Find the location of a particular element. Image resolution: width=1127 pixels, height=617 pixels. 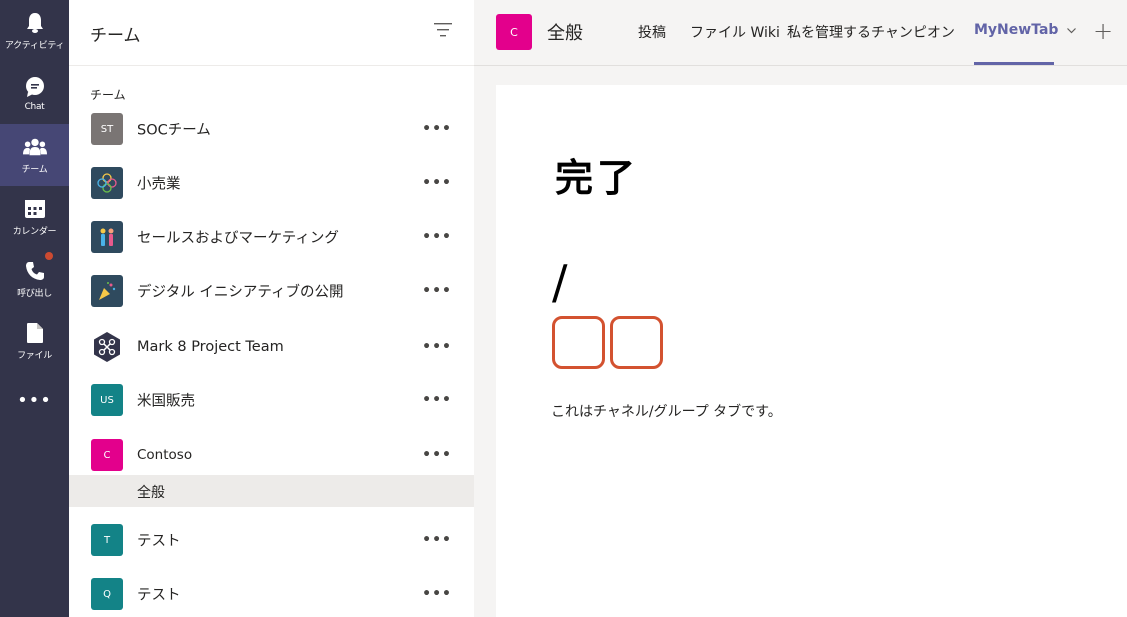

tab-champions: 私を管理するチャンピオン is located at coordinates (871, 32).